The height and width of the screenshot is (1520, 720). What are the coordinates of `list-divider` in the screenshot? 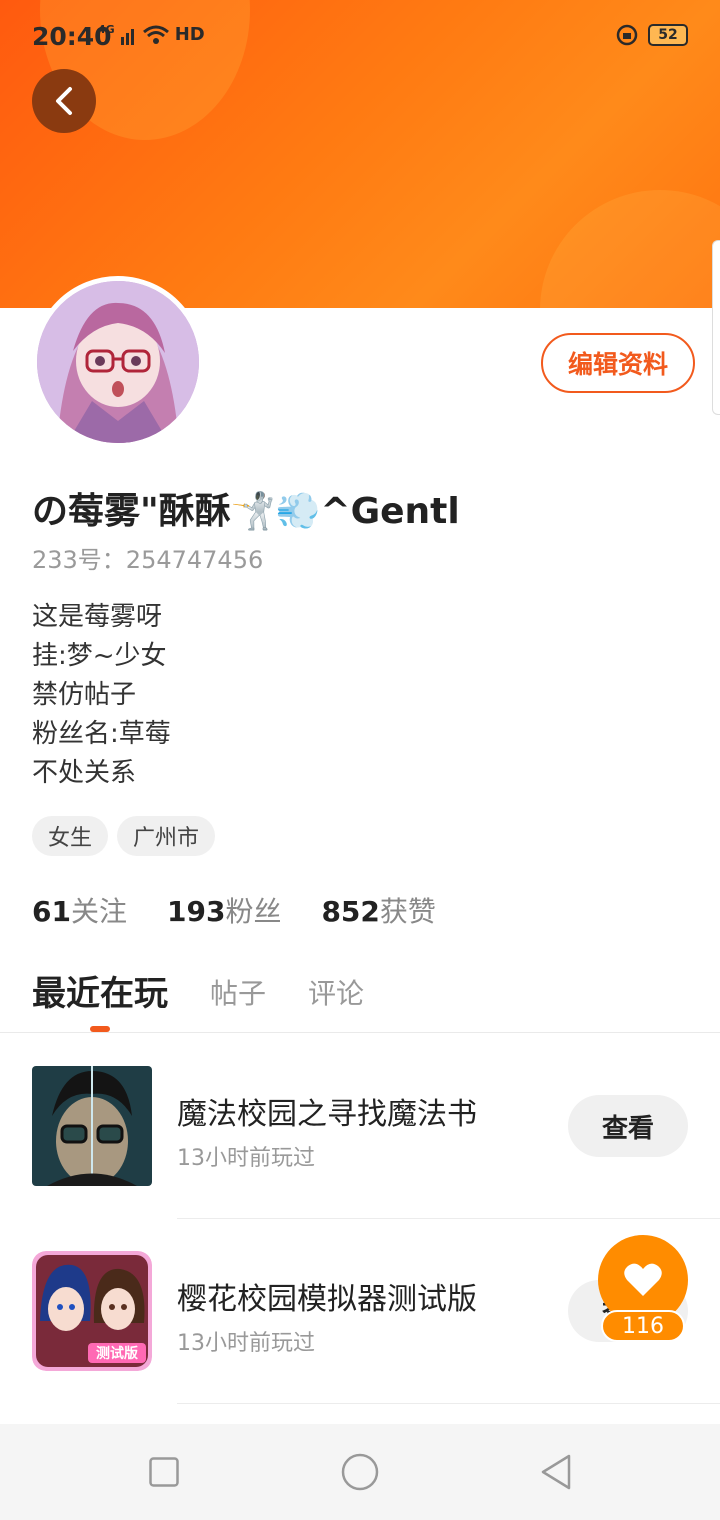 It's located at (448, 1403).